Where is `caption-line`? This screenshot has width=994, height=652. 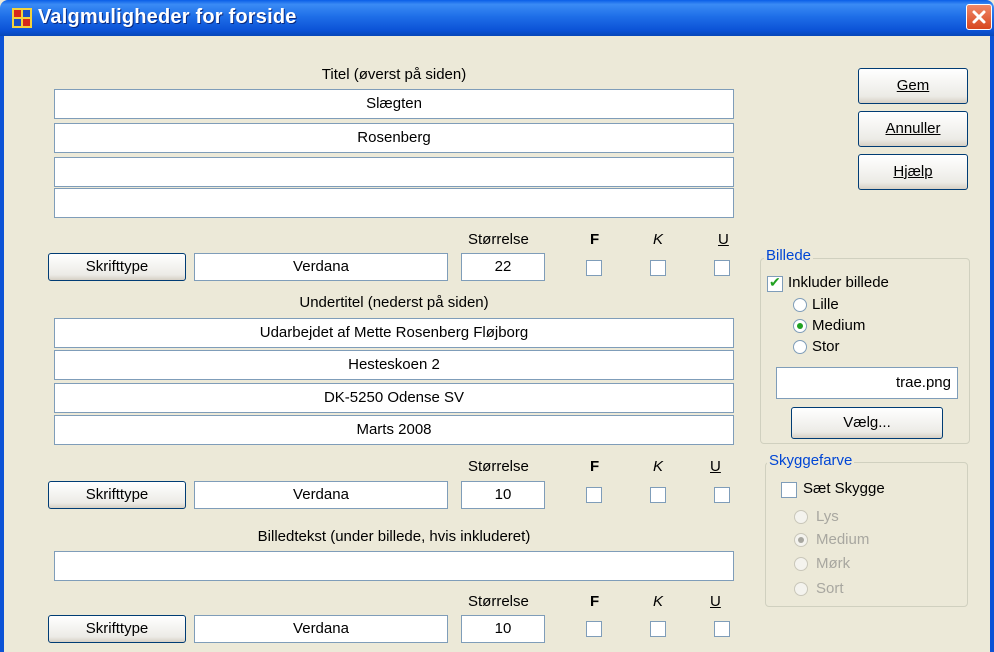
caption-line is located at coordinates (394, 566).